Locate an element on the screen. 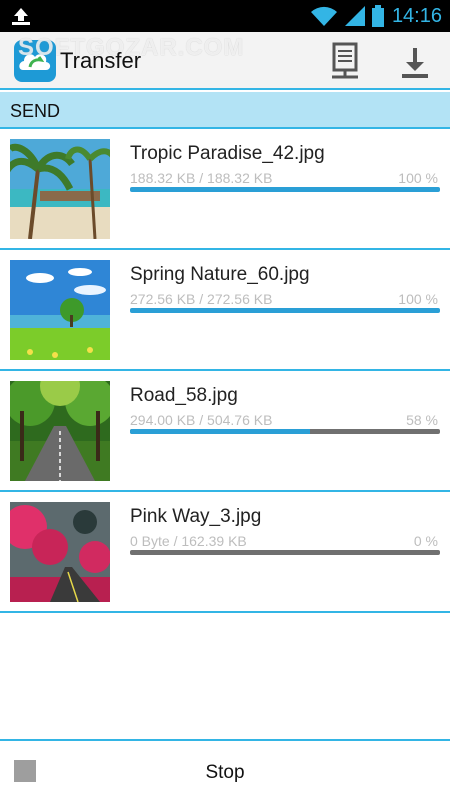 Image resolution: width=450 pixels, height=800 pixels. file-size: 188.32 KB / 188.32 KB is located at coordinates (201, 178).